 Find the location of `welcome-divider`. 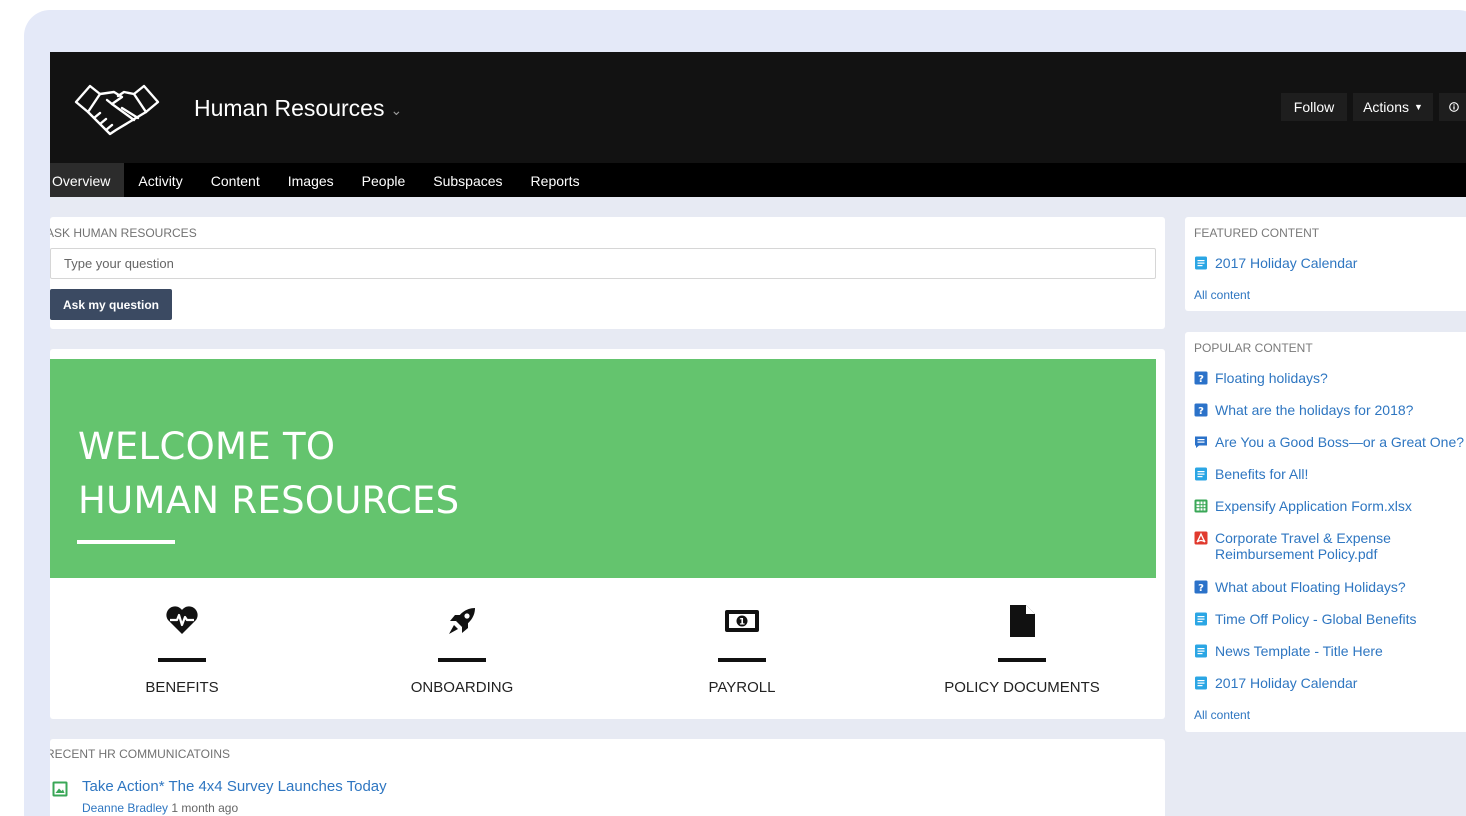

welcome-divider is located at coordinates (126, 542).